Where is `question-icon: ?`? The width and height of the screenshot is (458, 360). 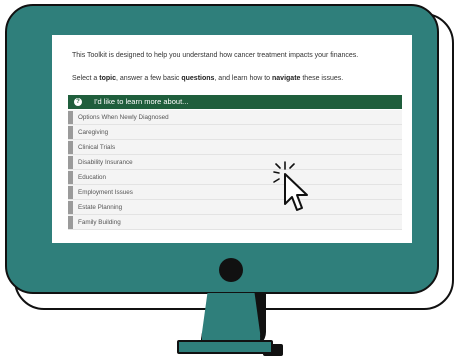
question-icon: ? is located at coordinates (78, 102).